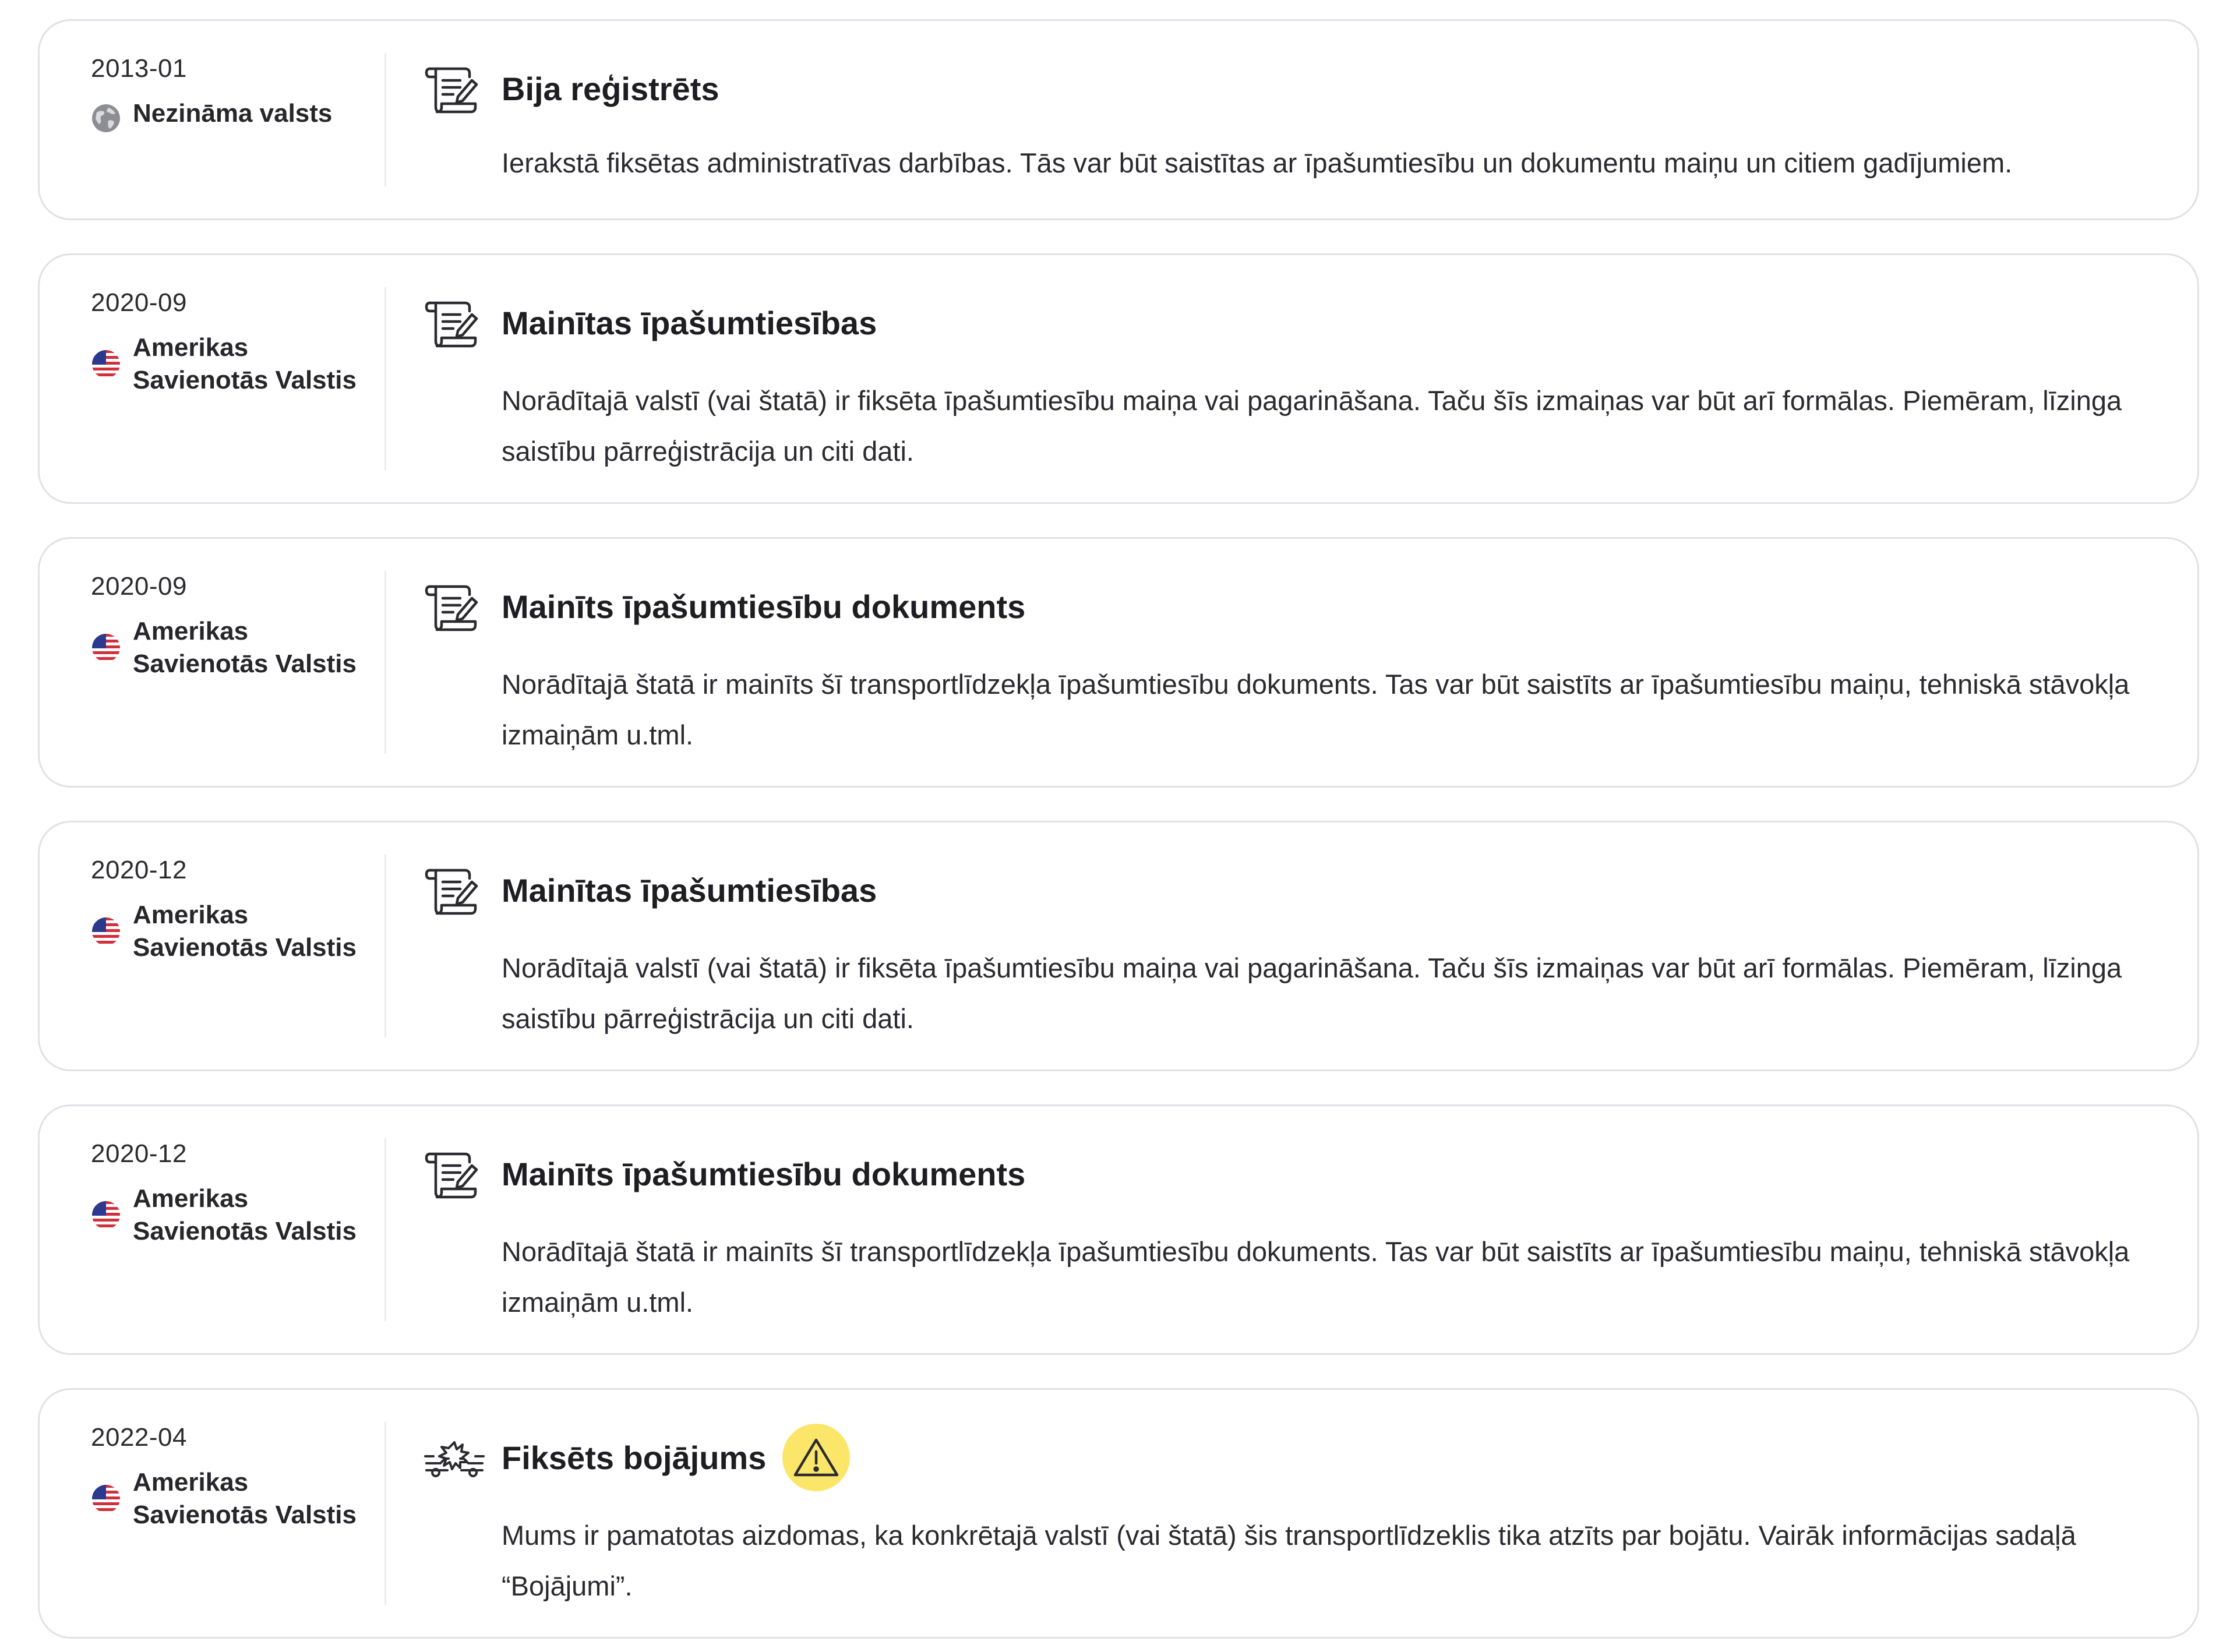 This screenshot has height=1652, width=2237. What do you see at coordinates (454, 1459) in the screenshot?
I see `car-crash-icon` at bounding box center [454, 1459].